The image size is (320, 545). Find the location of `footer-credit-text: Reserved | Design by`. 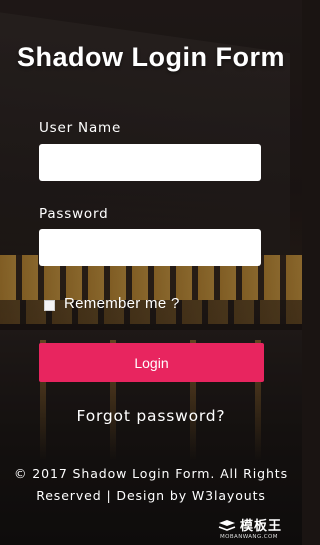

footer-credit-text: Reserved | Design by is located at coordinates (114, 495).